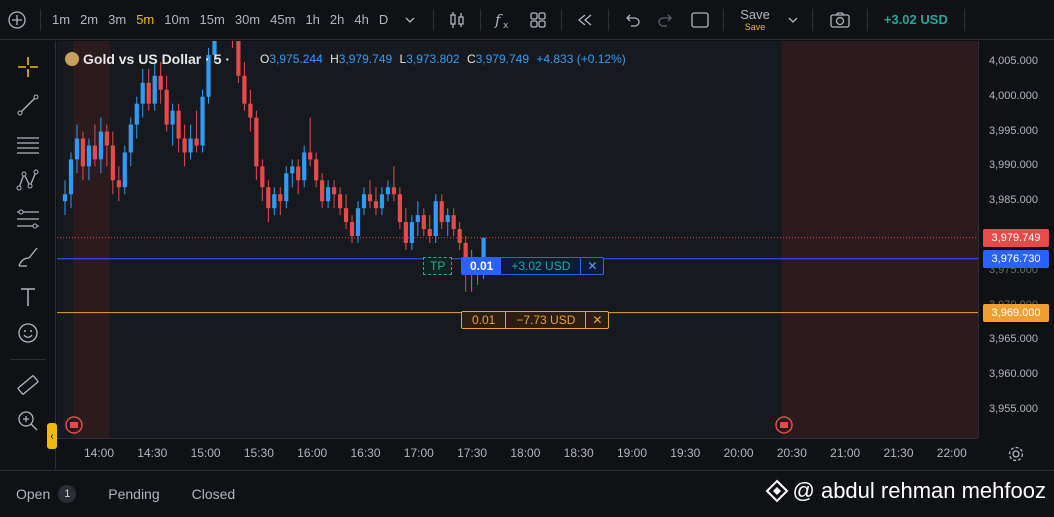 Image resolution: width=1054 pixels, height=517 pixels. Describe the element at coordinates (61, 20) in the screenshot. I see `timeframe-1m: 1m` at that location.